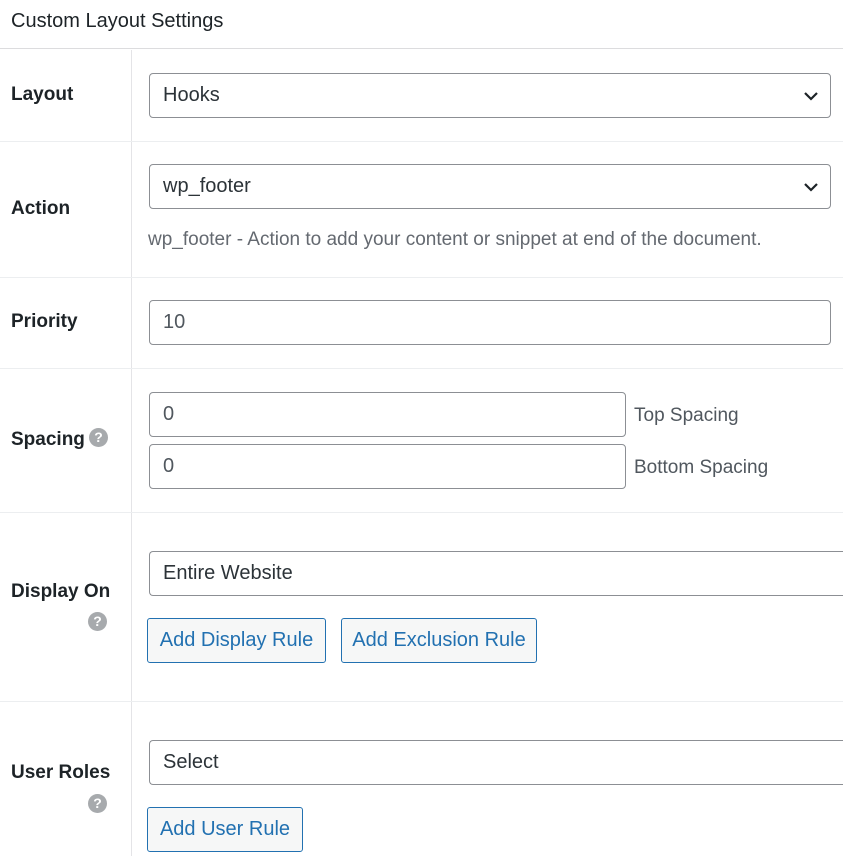 The height and width of the screenshot is (856, 843). Describe the element at coordinates (490, 95) in the screenshot. I see `layout-select: Hooks` at that location.